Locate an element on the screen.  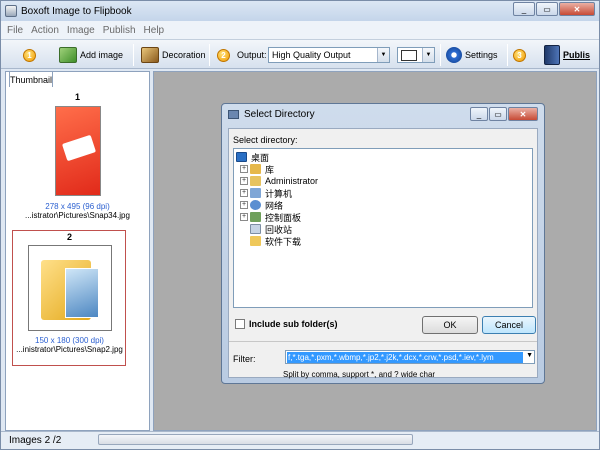
tree-item-control-panel: + 控制面板 is located at coordinates (270, 217).